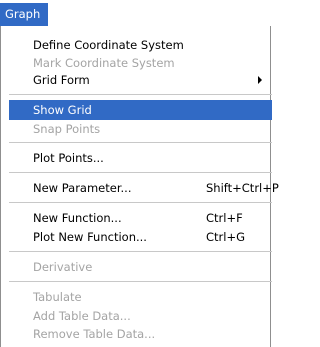 The image size is (320, 347). I want to click on menu-item-label: Grid Form, so click(61, 80).